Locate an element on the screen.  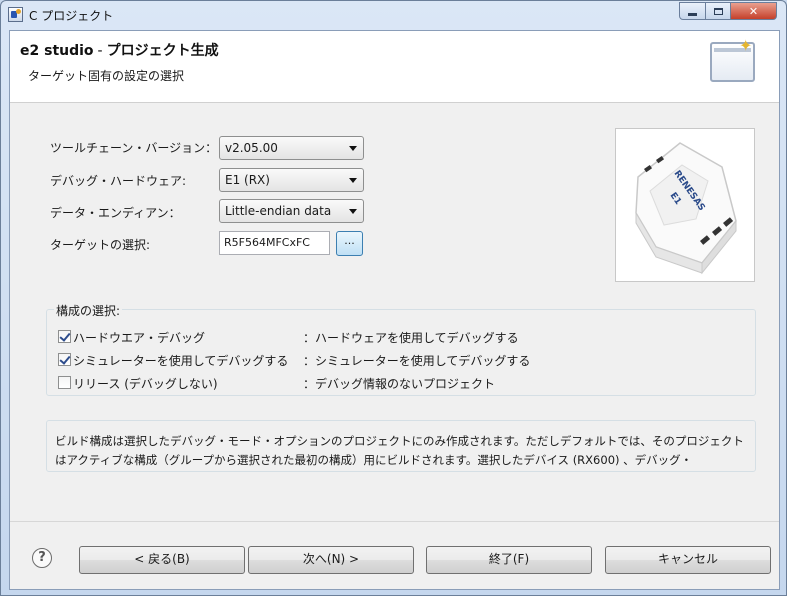
close-icon: ✕ is located at coordinates (753, 11).